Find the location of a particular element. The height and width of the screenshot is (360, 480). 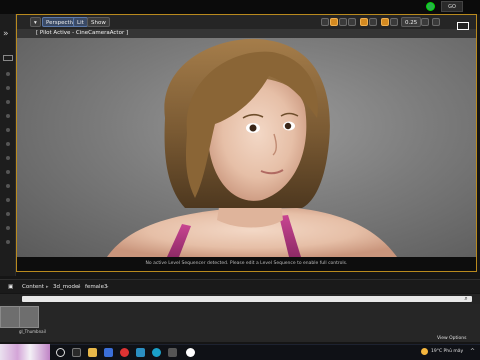

weather-text: 19°C Phủ mây is located at coordinates (447, 352).